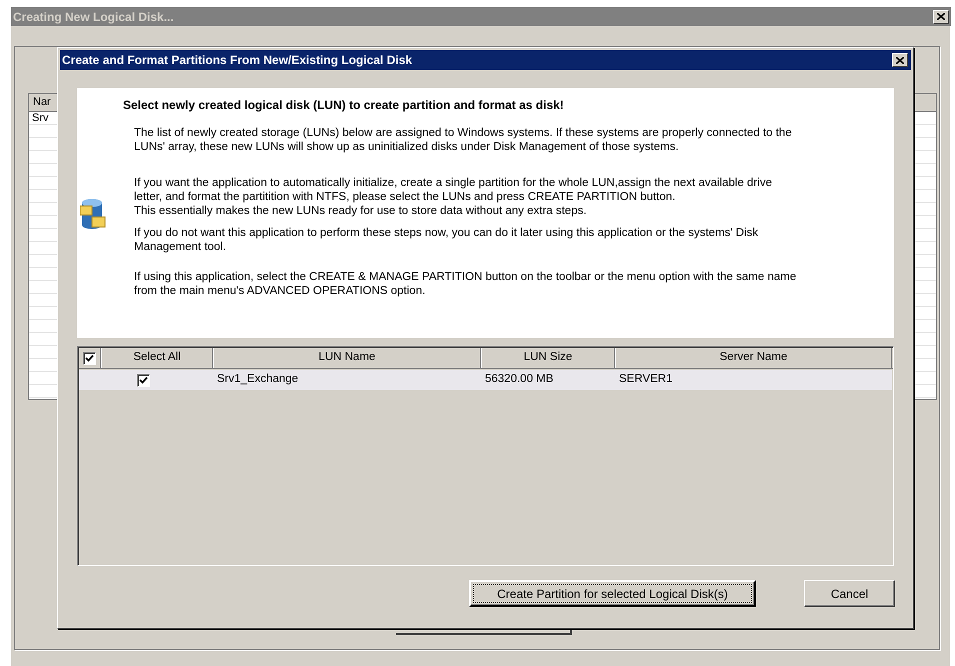  I want to click on list-cell: Srv, so click(40, 118).